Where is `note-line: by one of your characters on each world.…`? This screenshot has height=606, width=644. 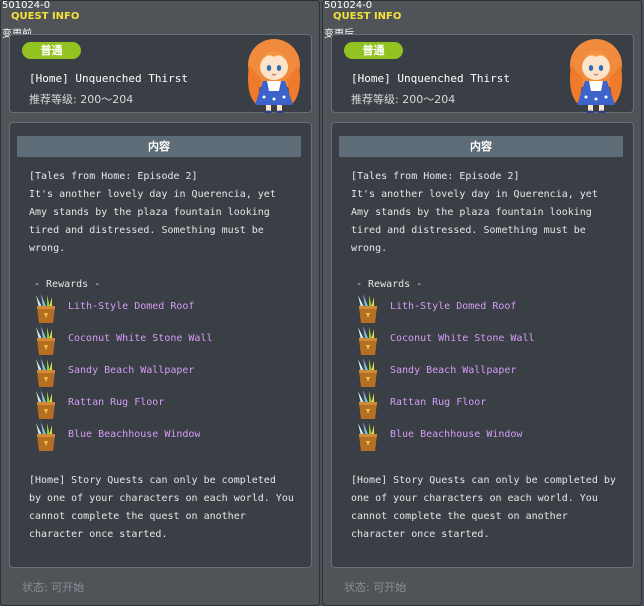 note-line: by one of your characters on each world.… is located at coordinates (161, 498).